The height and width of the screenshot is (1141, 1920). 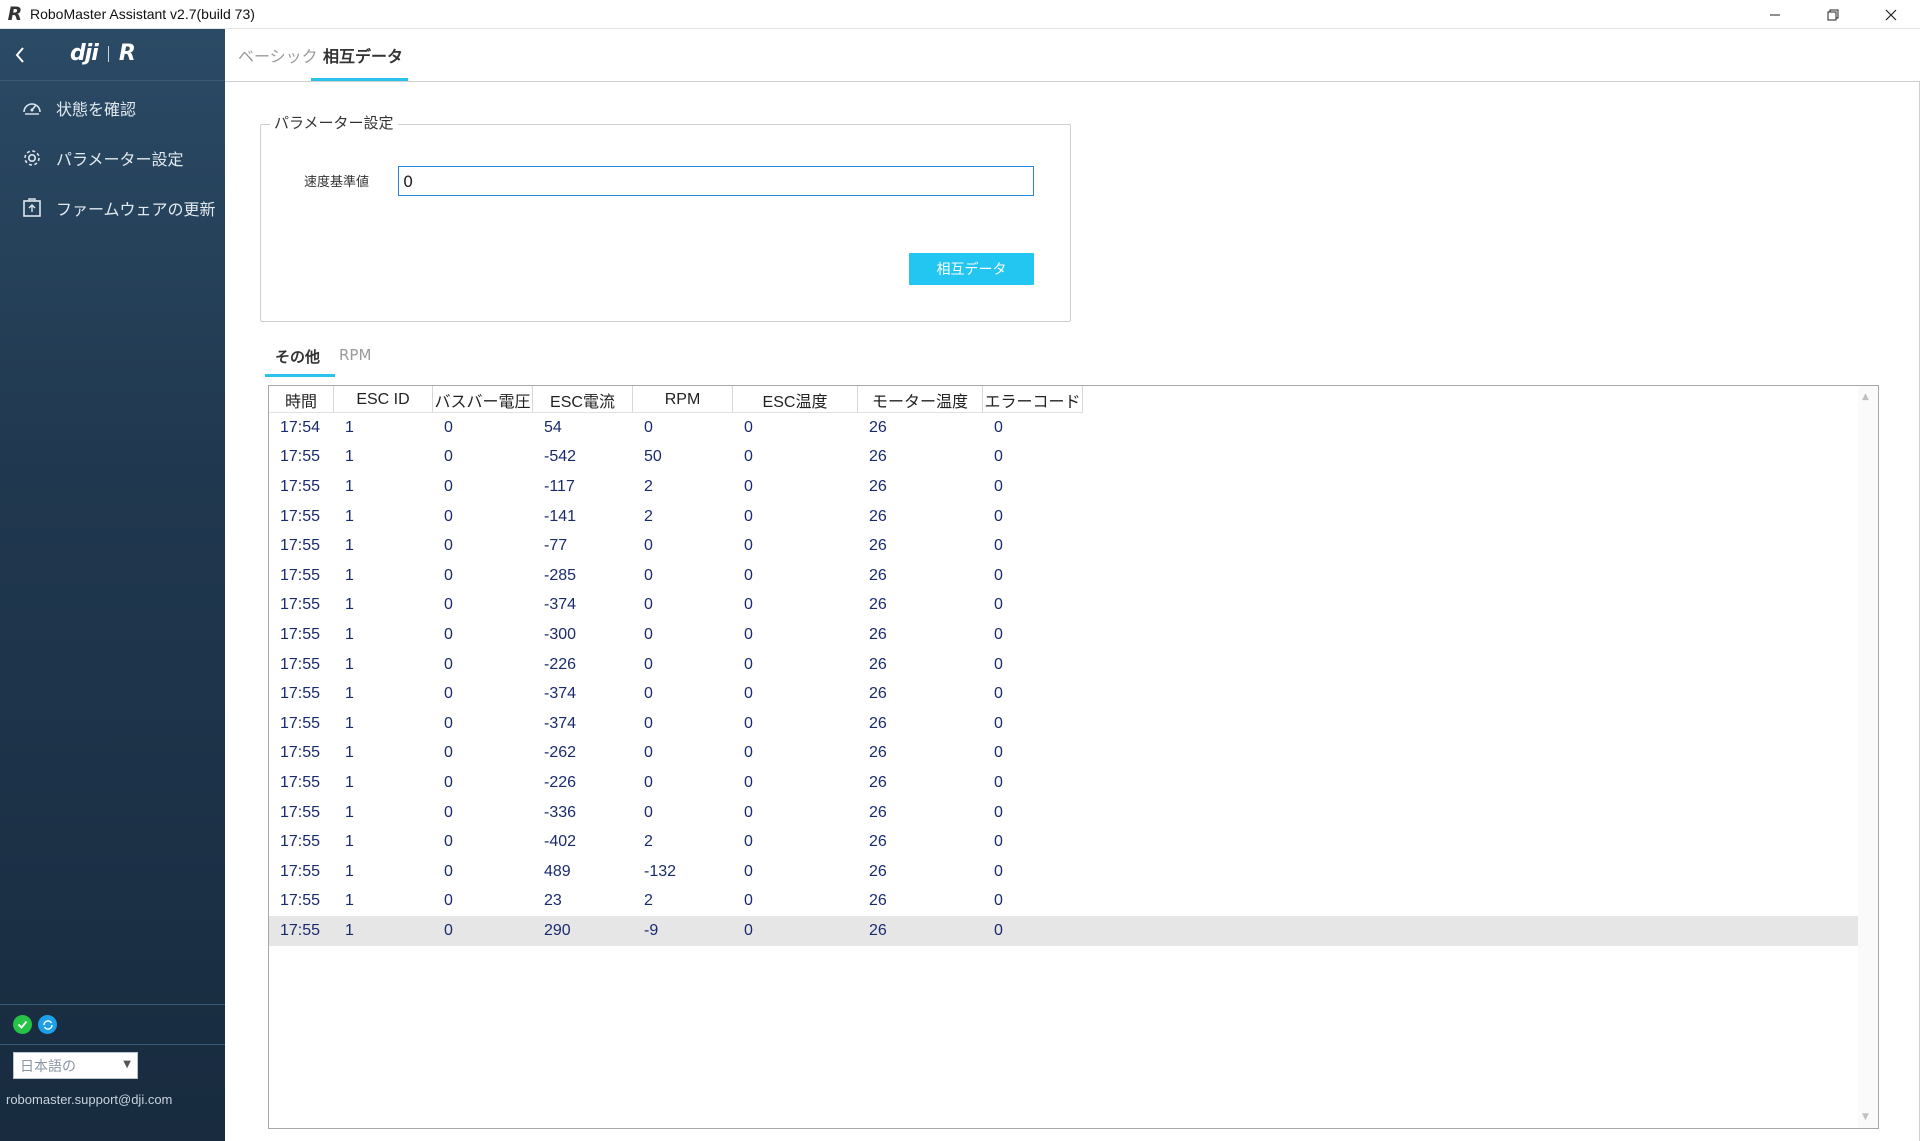 What do you see at coordinates (355, 355) in the screenshot?
I see `tab-rpm: RPM` at bounding box center [355, 355].